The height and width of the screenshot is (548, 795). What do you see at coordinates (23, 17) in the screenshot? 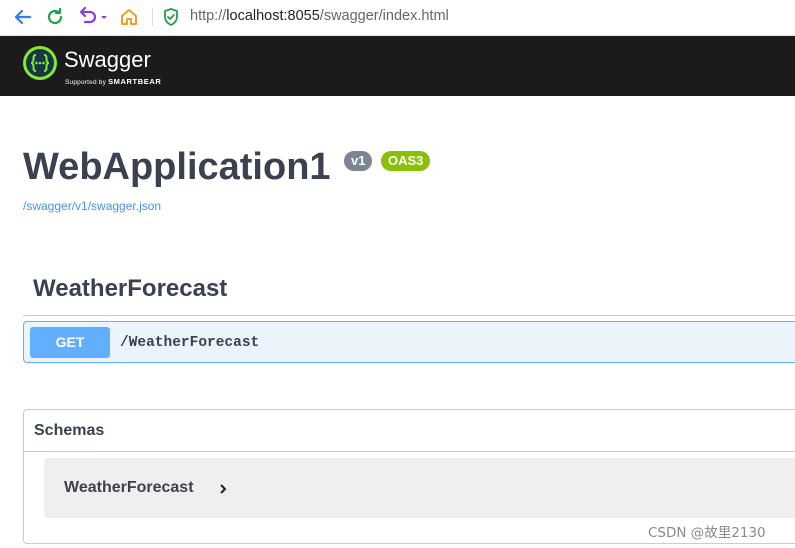
I see `back-arrow-icon` at bounding box center [23, 17].